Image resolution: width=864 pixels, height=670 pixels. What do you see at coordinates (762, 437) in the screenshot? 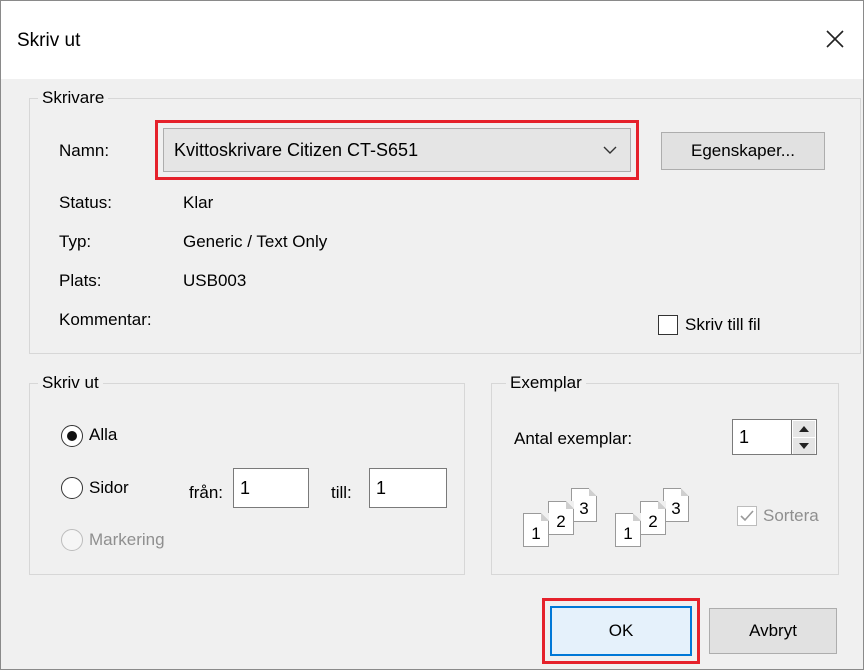
I see `copies-count-input: 1` at bounding box center [762, 437].